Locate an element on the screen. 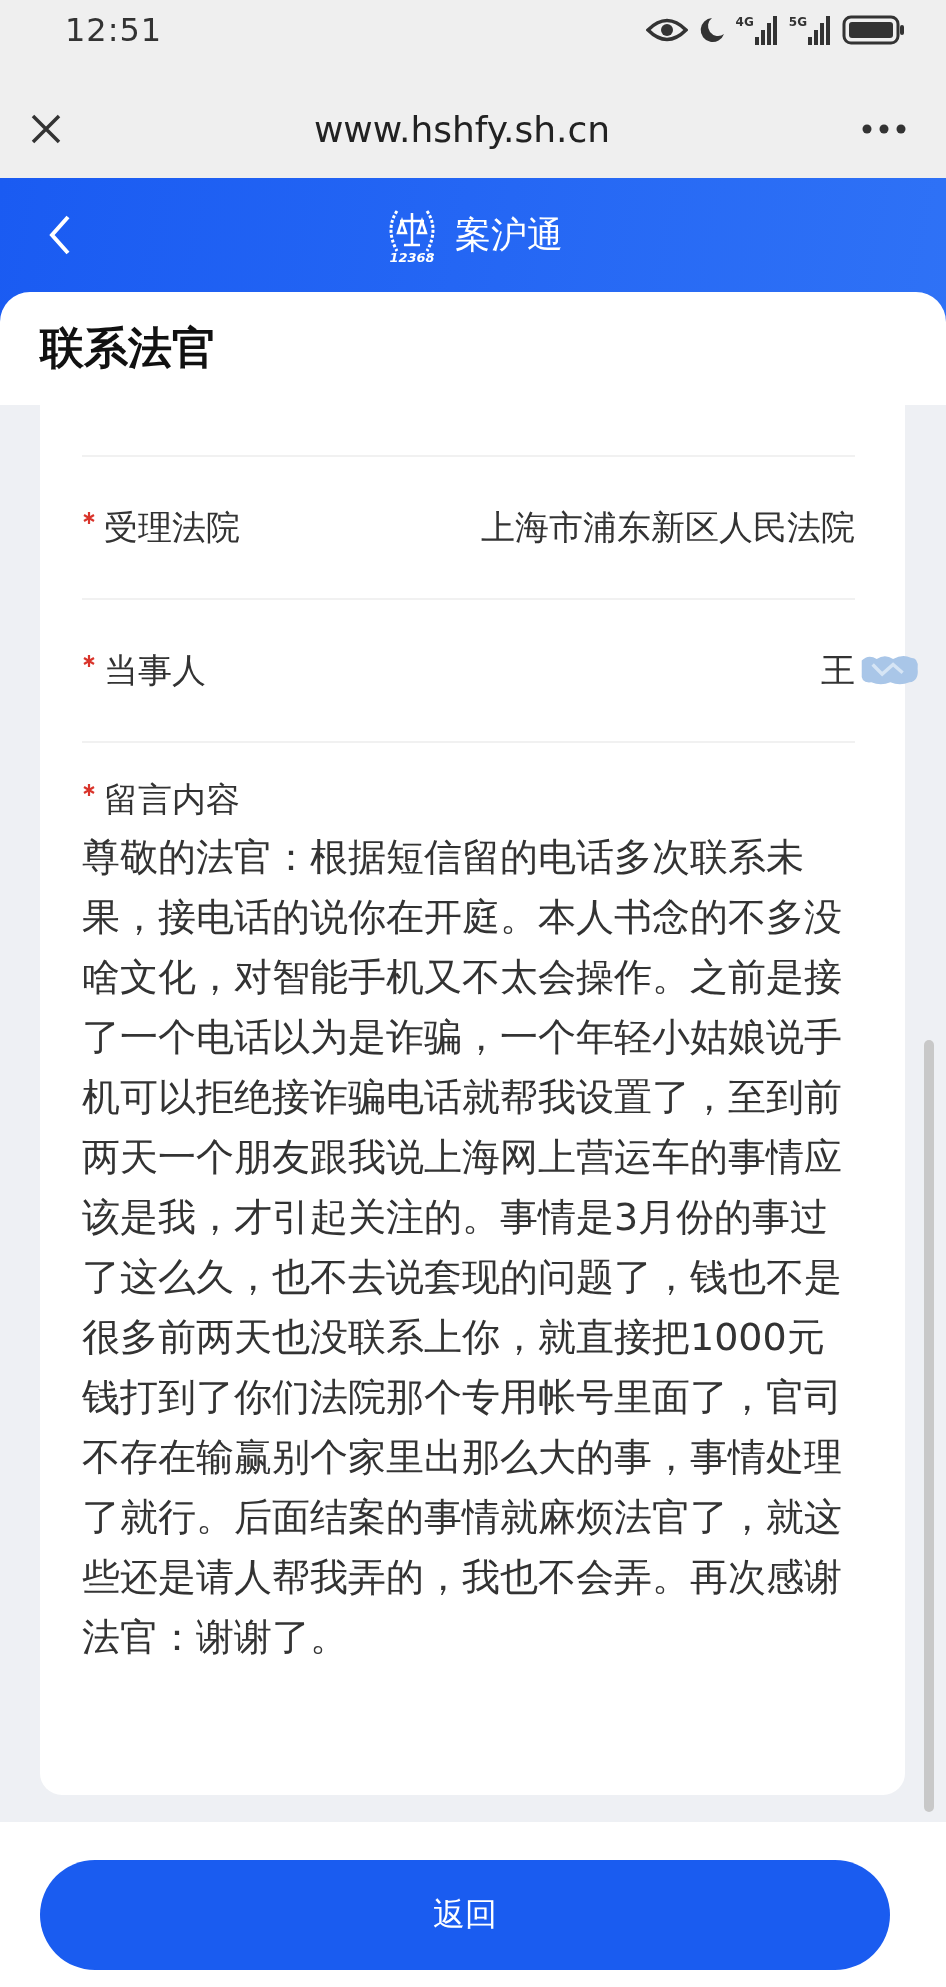 This screenshot has width=946, height=1987. logo-number: 12368 is located at coordinates (412, 257).